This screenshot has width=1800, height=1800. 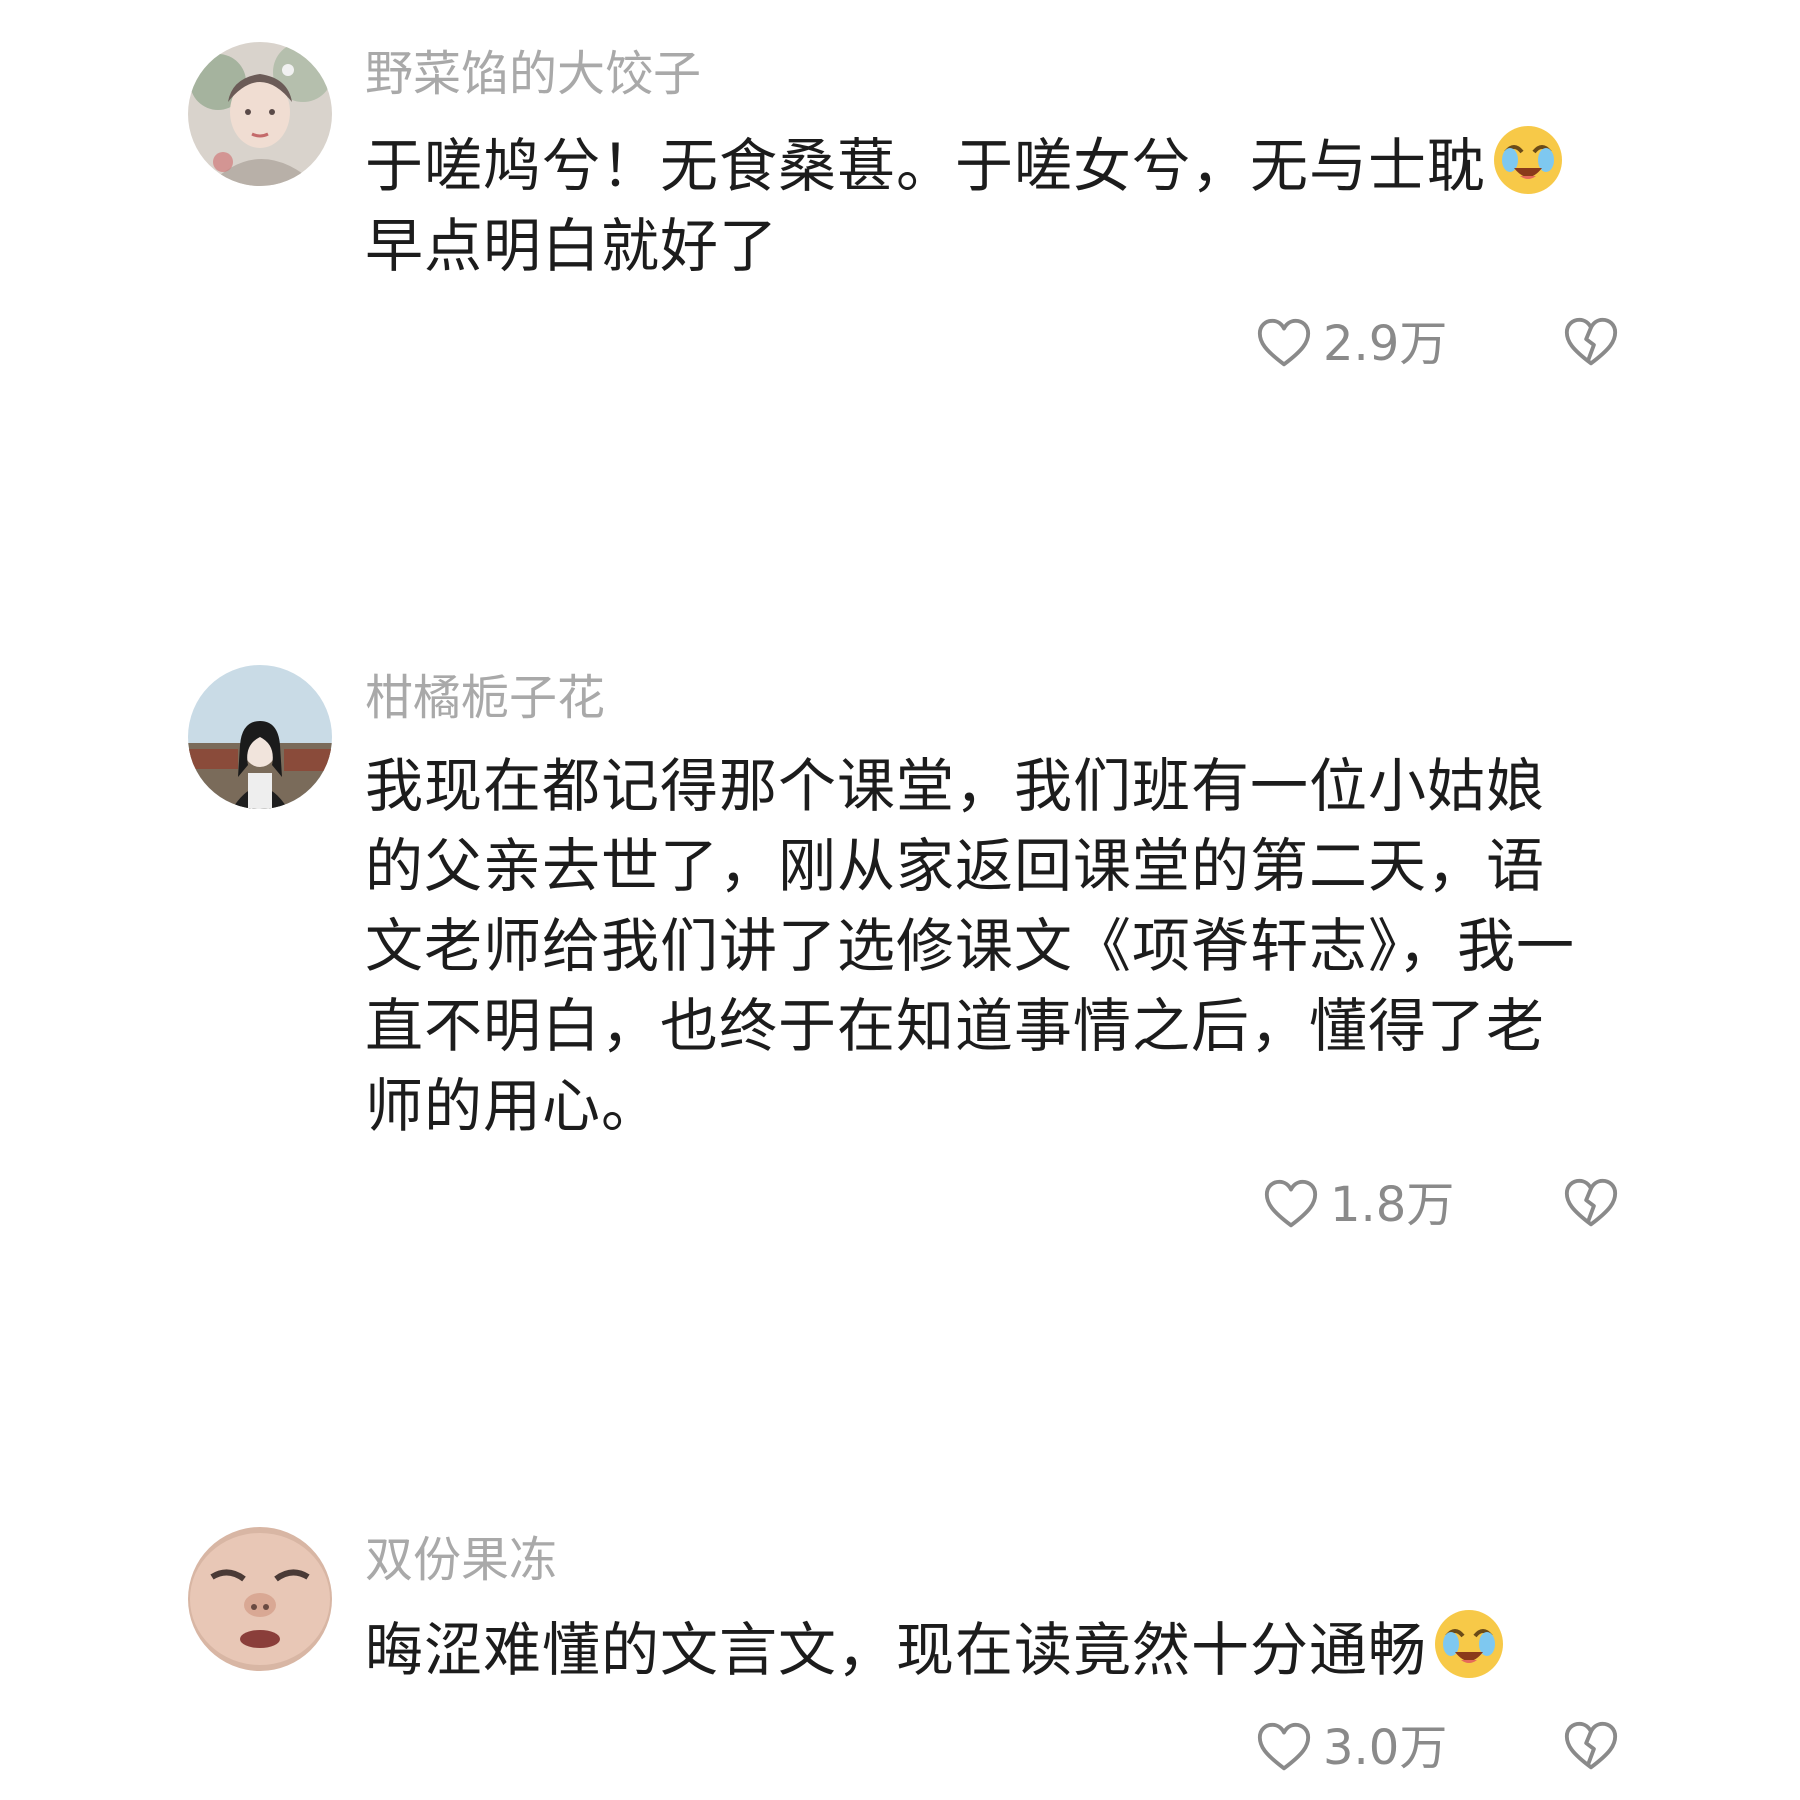 I want to click on username: 野菜馅的大饺子, so click(x=533, y=74).